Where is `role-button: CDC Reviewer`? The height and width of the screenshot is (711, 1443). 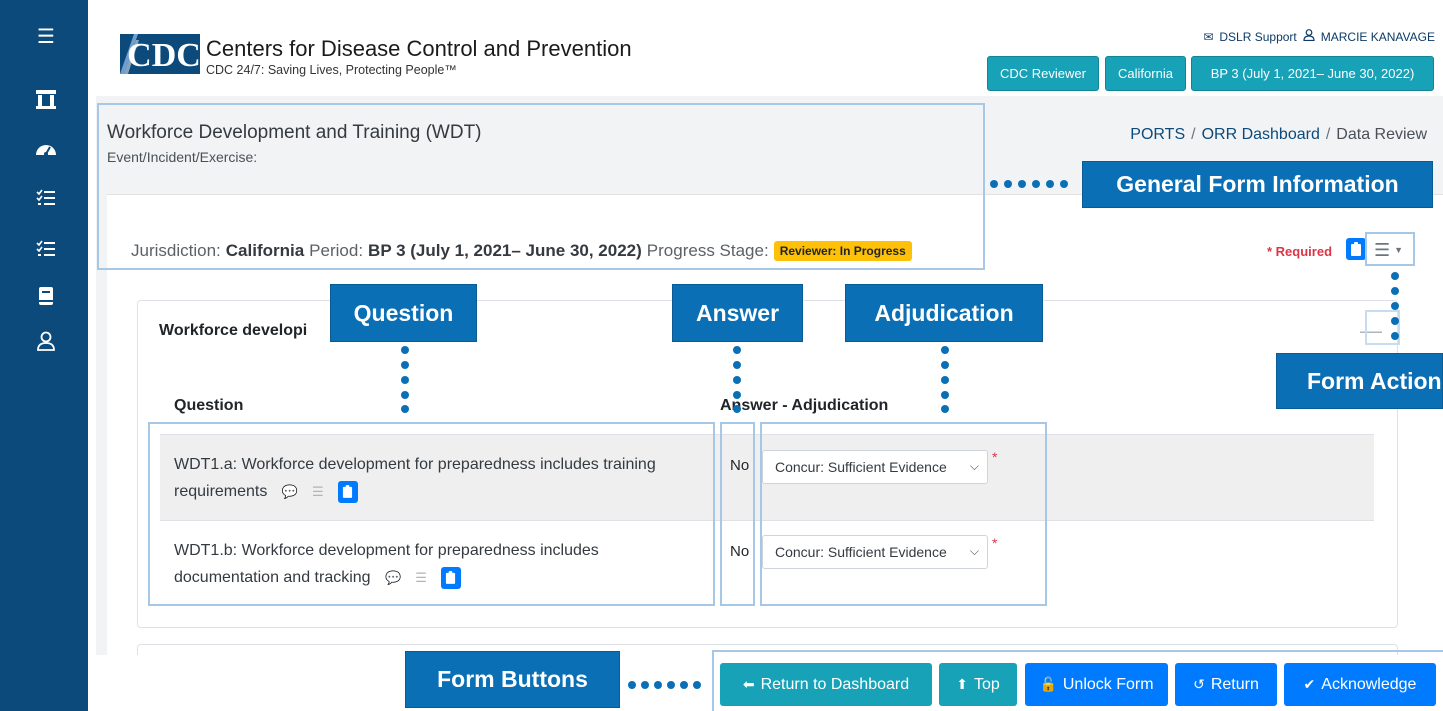 role-button: CDC Reviewer is located at coordinates (1043, 73).